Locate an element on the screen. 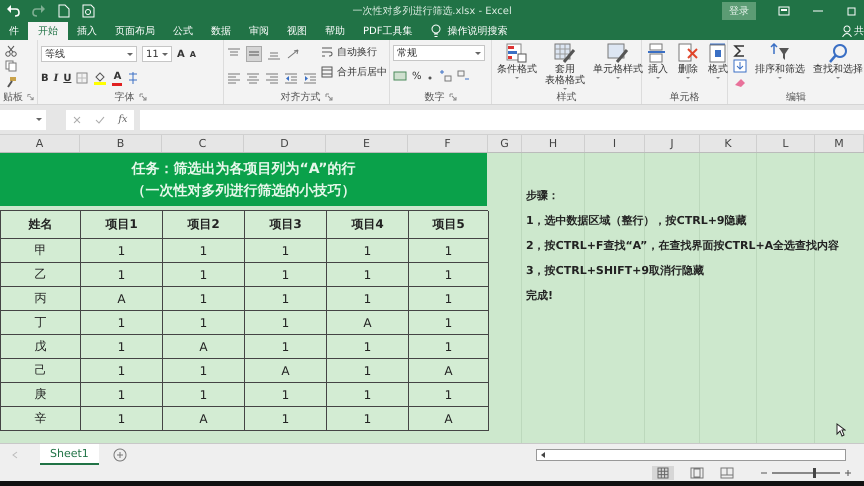 Image resolution: width=864 pixels, height=486 pixels. table-cell: 庚 is located at coordinates (41, 395).